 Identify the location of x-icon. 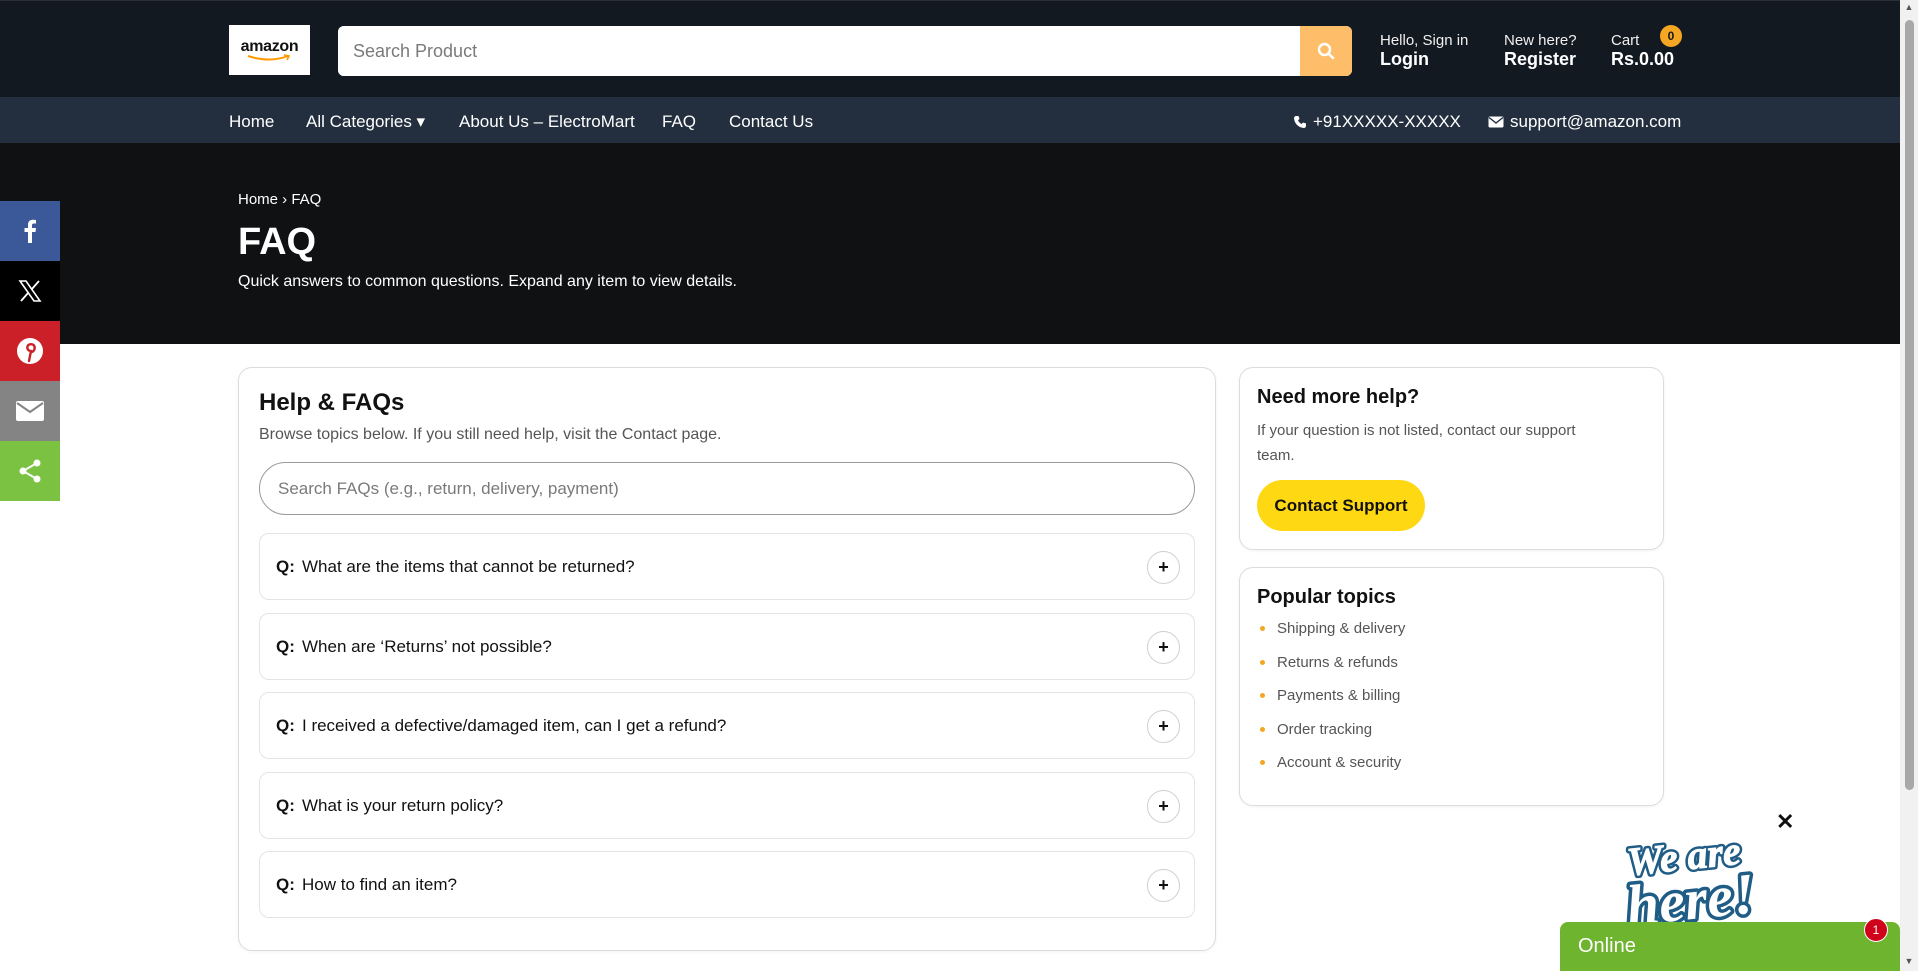
(30, 291).